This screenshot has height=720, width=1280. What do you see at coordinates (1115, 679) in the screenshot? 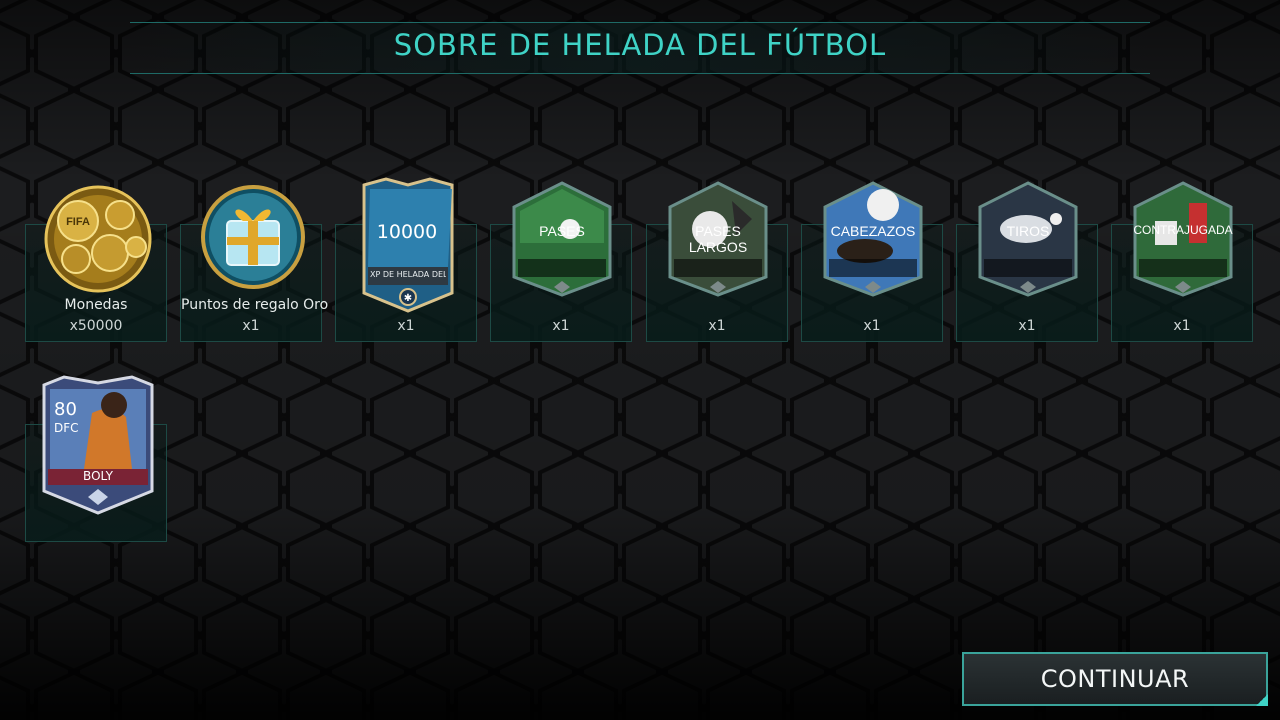
I see `continue-button: CONTINUAR` at bounding box center [1115, 679].